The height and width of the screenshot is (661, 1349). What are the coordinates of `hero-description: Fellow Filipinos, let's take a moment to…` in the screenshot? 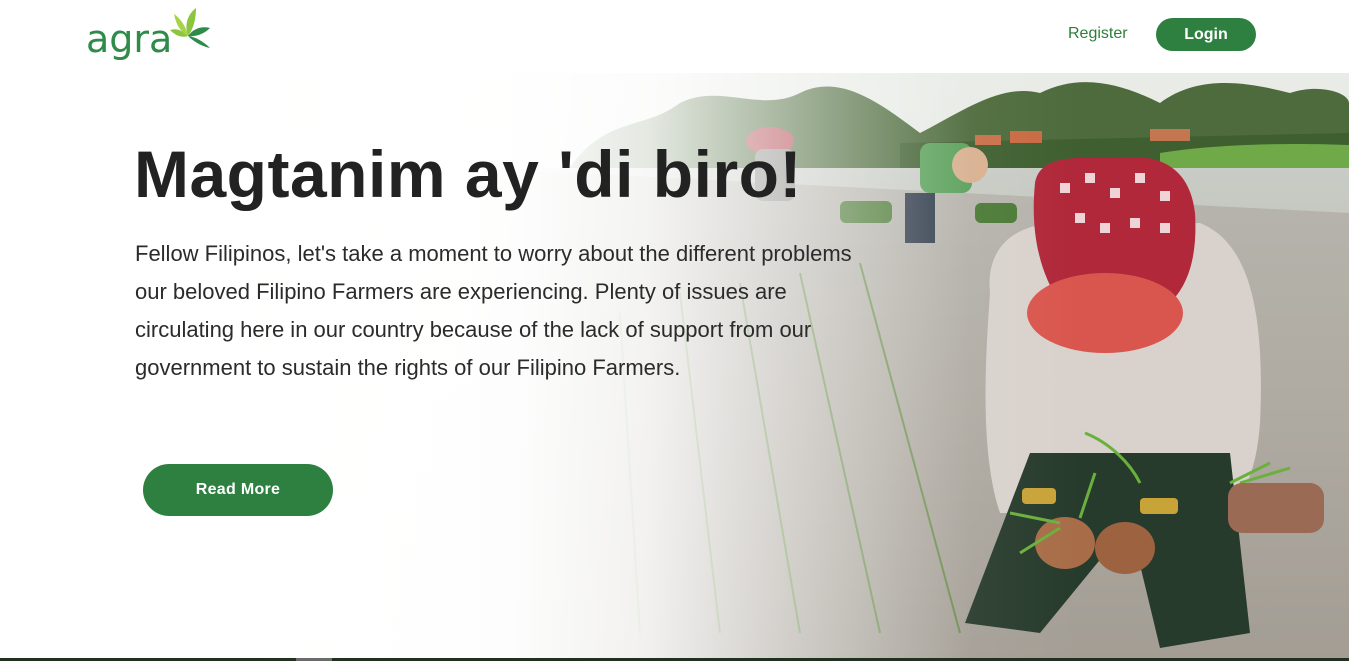 It's located at (493, 310).